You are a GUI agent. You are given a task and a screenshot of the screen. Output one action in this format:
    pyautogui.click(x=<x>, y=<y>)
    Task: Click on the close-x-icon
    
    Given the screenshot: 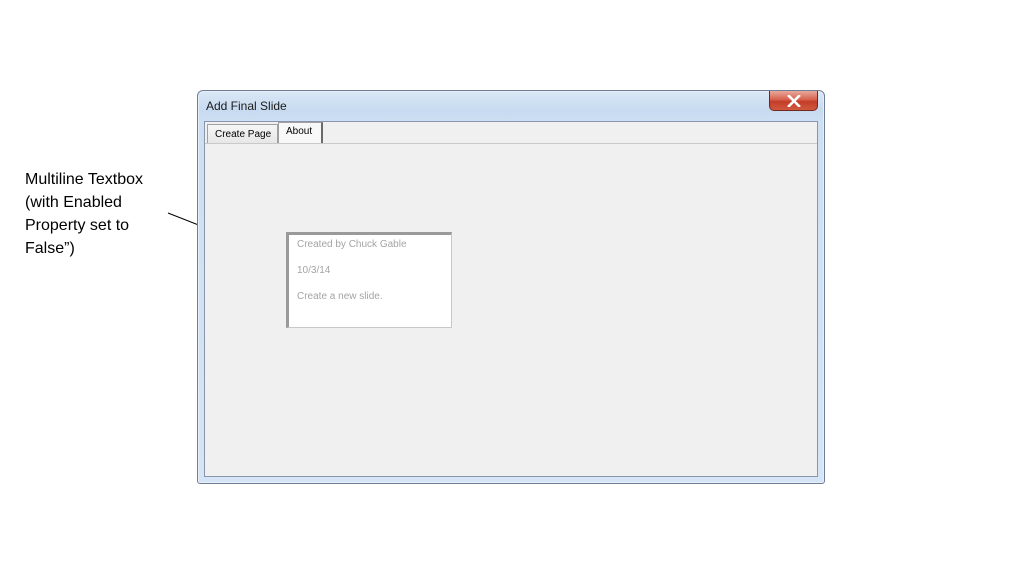 What is the action you would take?
    pyautogui.click(x=793, y=100)
    